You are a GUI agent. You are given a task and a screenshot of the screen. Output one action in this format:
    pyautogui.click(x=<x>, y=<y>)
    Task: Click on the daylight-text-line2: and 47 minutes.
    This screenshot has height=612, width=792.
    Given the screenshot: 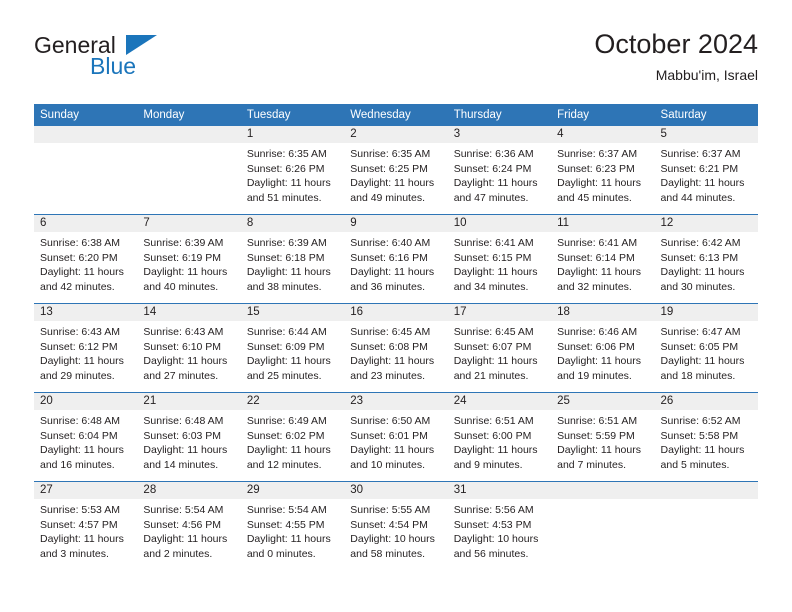 What is the action you would take?
    pyautogui.click(x=491, y=197)
    